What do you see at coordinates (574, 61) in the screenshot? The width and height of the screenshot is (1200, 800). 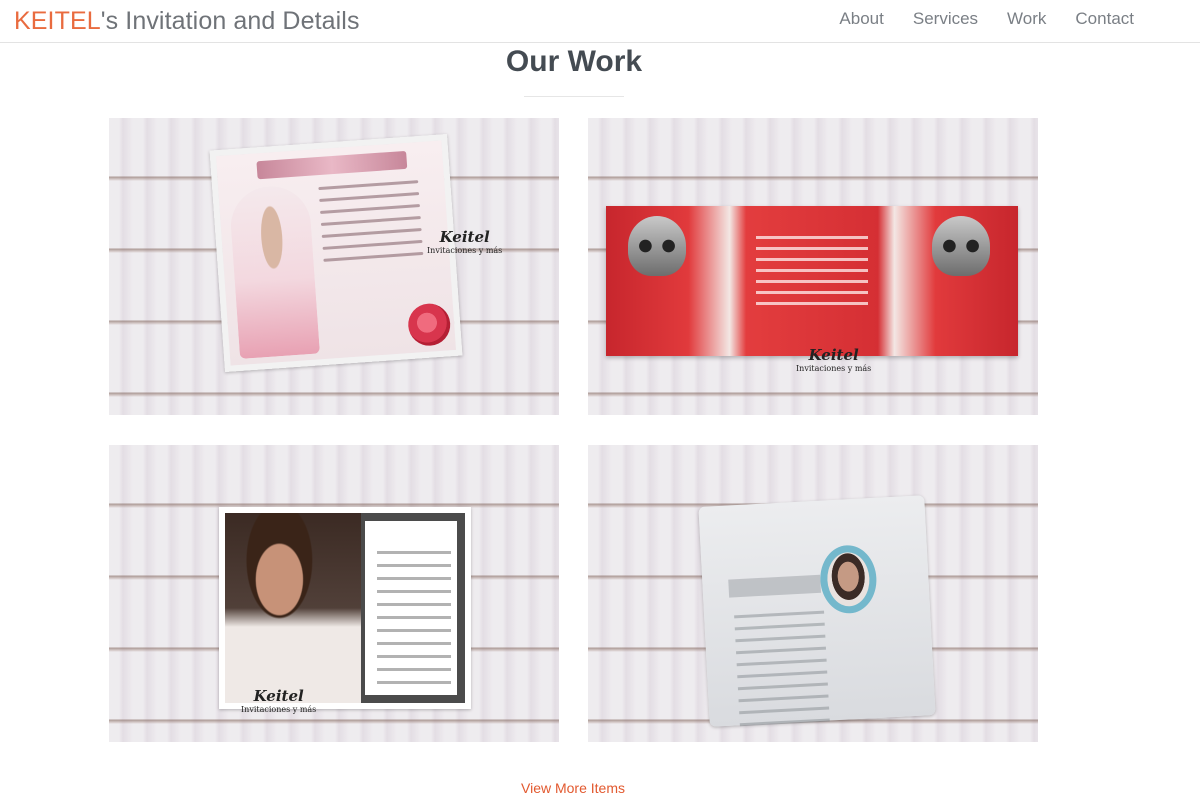 I see `section-title: Our Work` at bounding box center [574, 61].